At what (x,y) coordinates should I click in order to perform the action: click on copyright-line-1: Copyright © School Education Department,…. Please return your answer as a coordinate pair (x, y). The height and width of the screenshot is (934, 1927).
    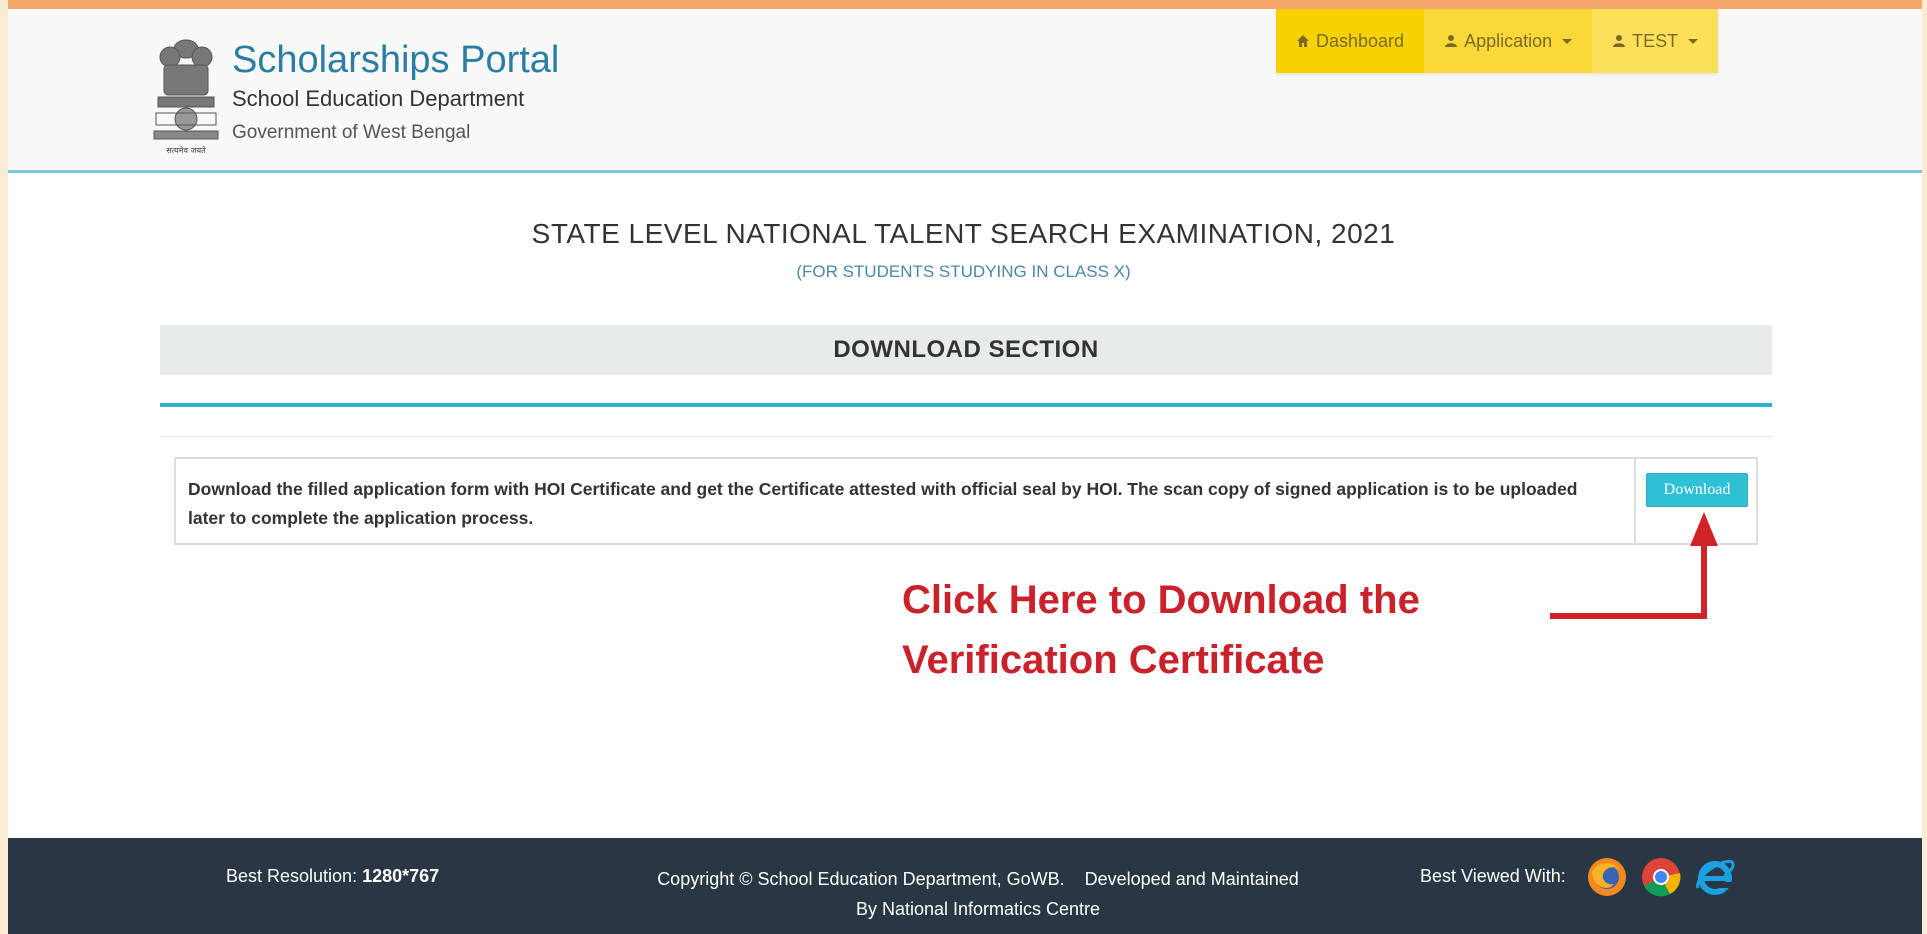
    Looking at the image, I should click on (978, 879).